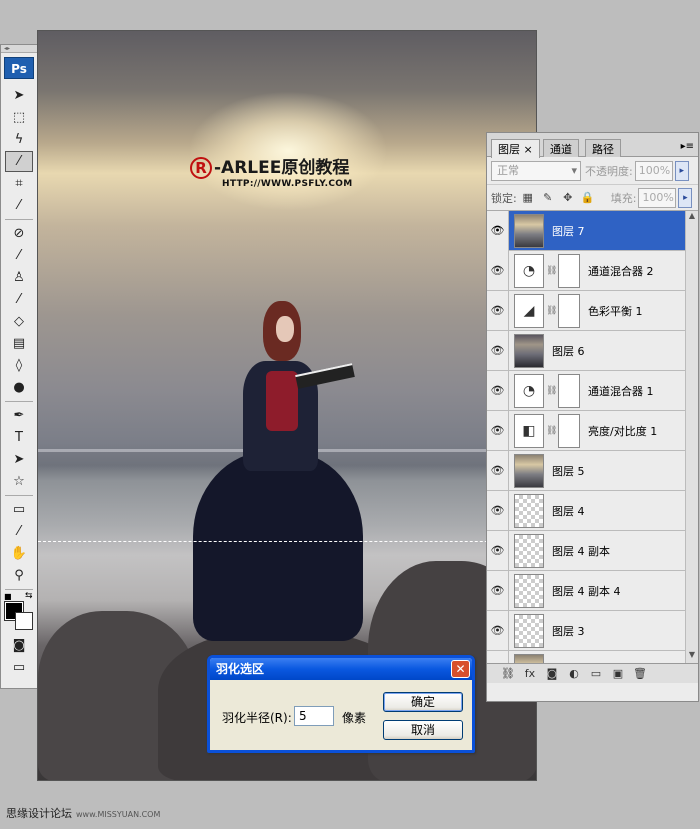 This screenshot has width=700, height=829. What do you see at coordinates (39, 813) in the screenshot?
I see `site-name: 思缘设计论坛` at bounding box center [39, 813].